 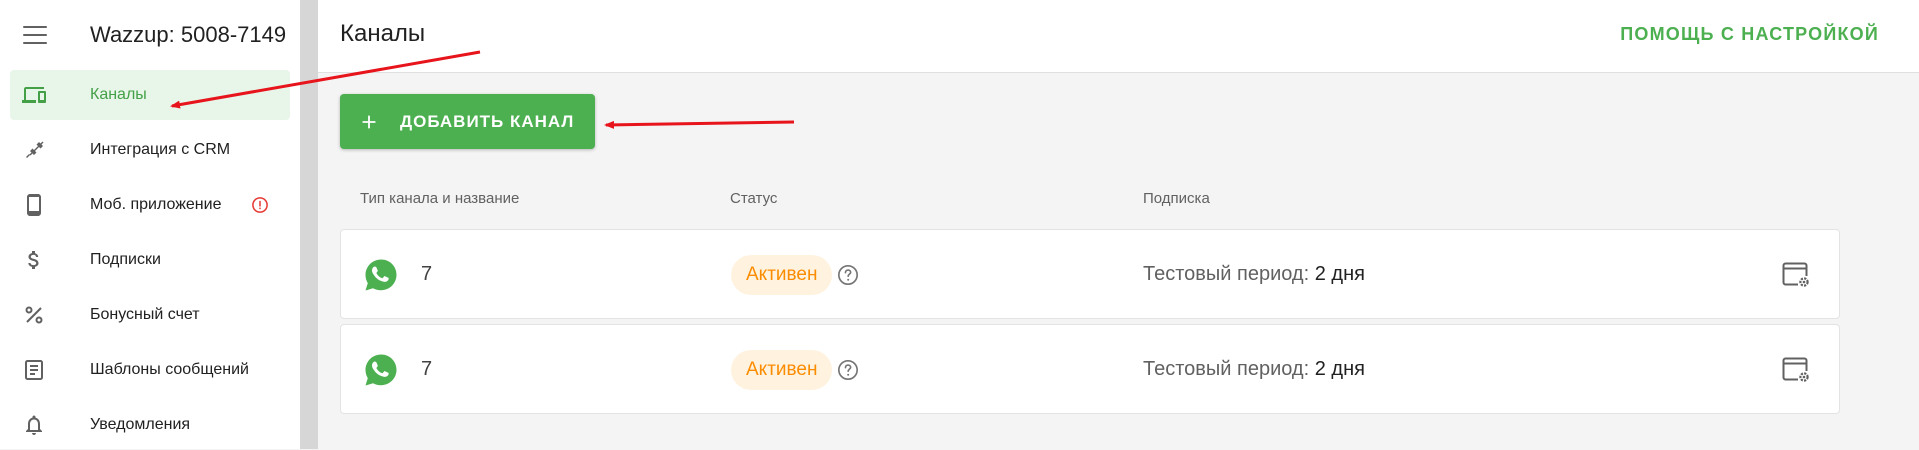 What do you see at coordinates (1118, 36) in the screenshot?
I see `top-bar: Каналы ПОМОЩЬ С НАСТРОЙКОЙ` at bounding box center [1118, 36].